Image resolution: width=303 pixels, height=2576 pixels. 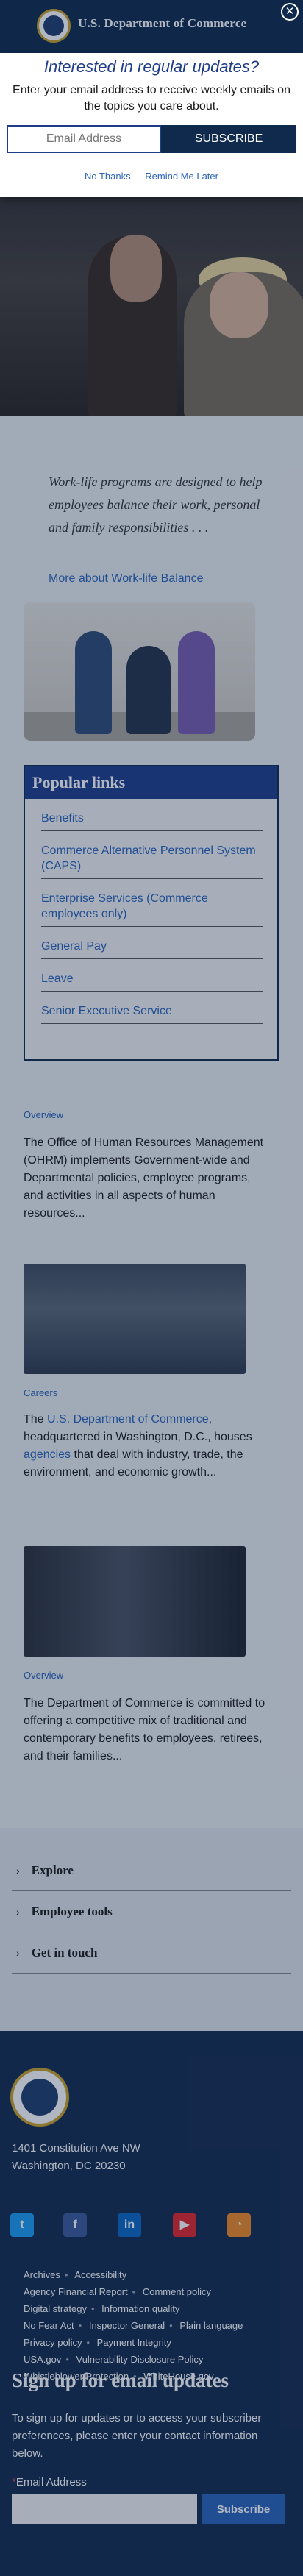 I want to click on linkedin-icon: in, so click(x=129, y=2225).